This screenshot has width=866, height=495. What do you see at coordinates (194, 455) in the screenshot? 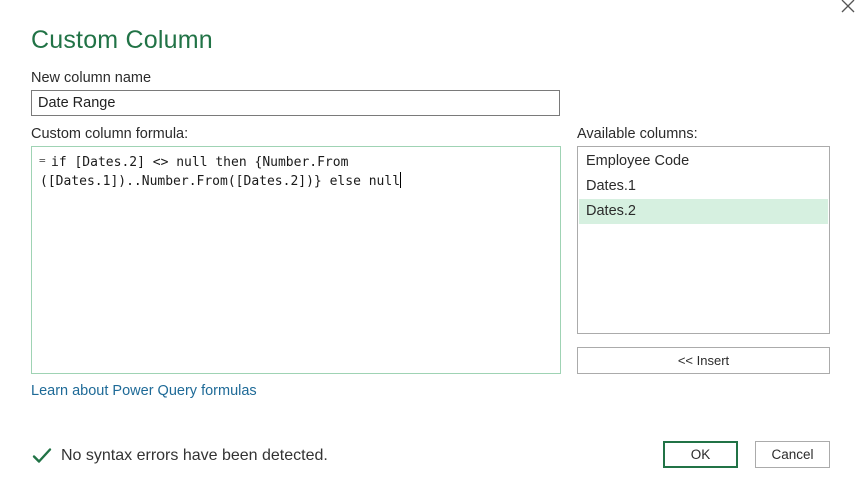
I see `syntax-status-text: No syntax errors have been detected.` at bounding box center [194, 455].